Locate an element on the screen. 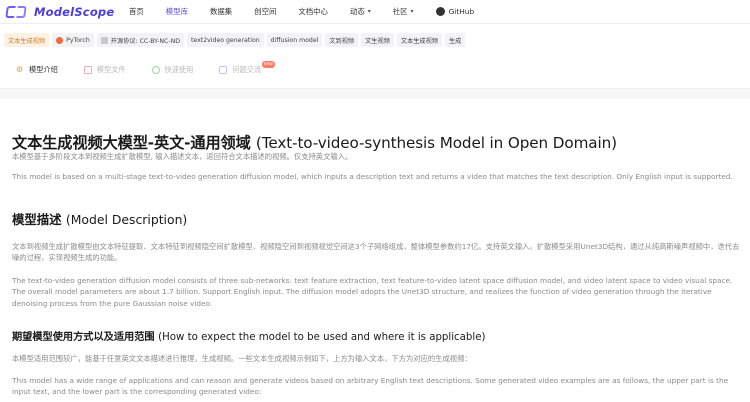  nav-item-label: 数据集 is located at coordinates (221, 11).